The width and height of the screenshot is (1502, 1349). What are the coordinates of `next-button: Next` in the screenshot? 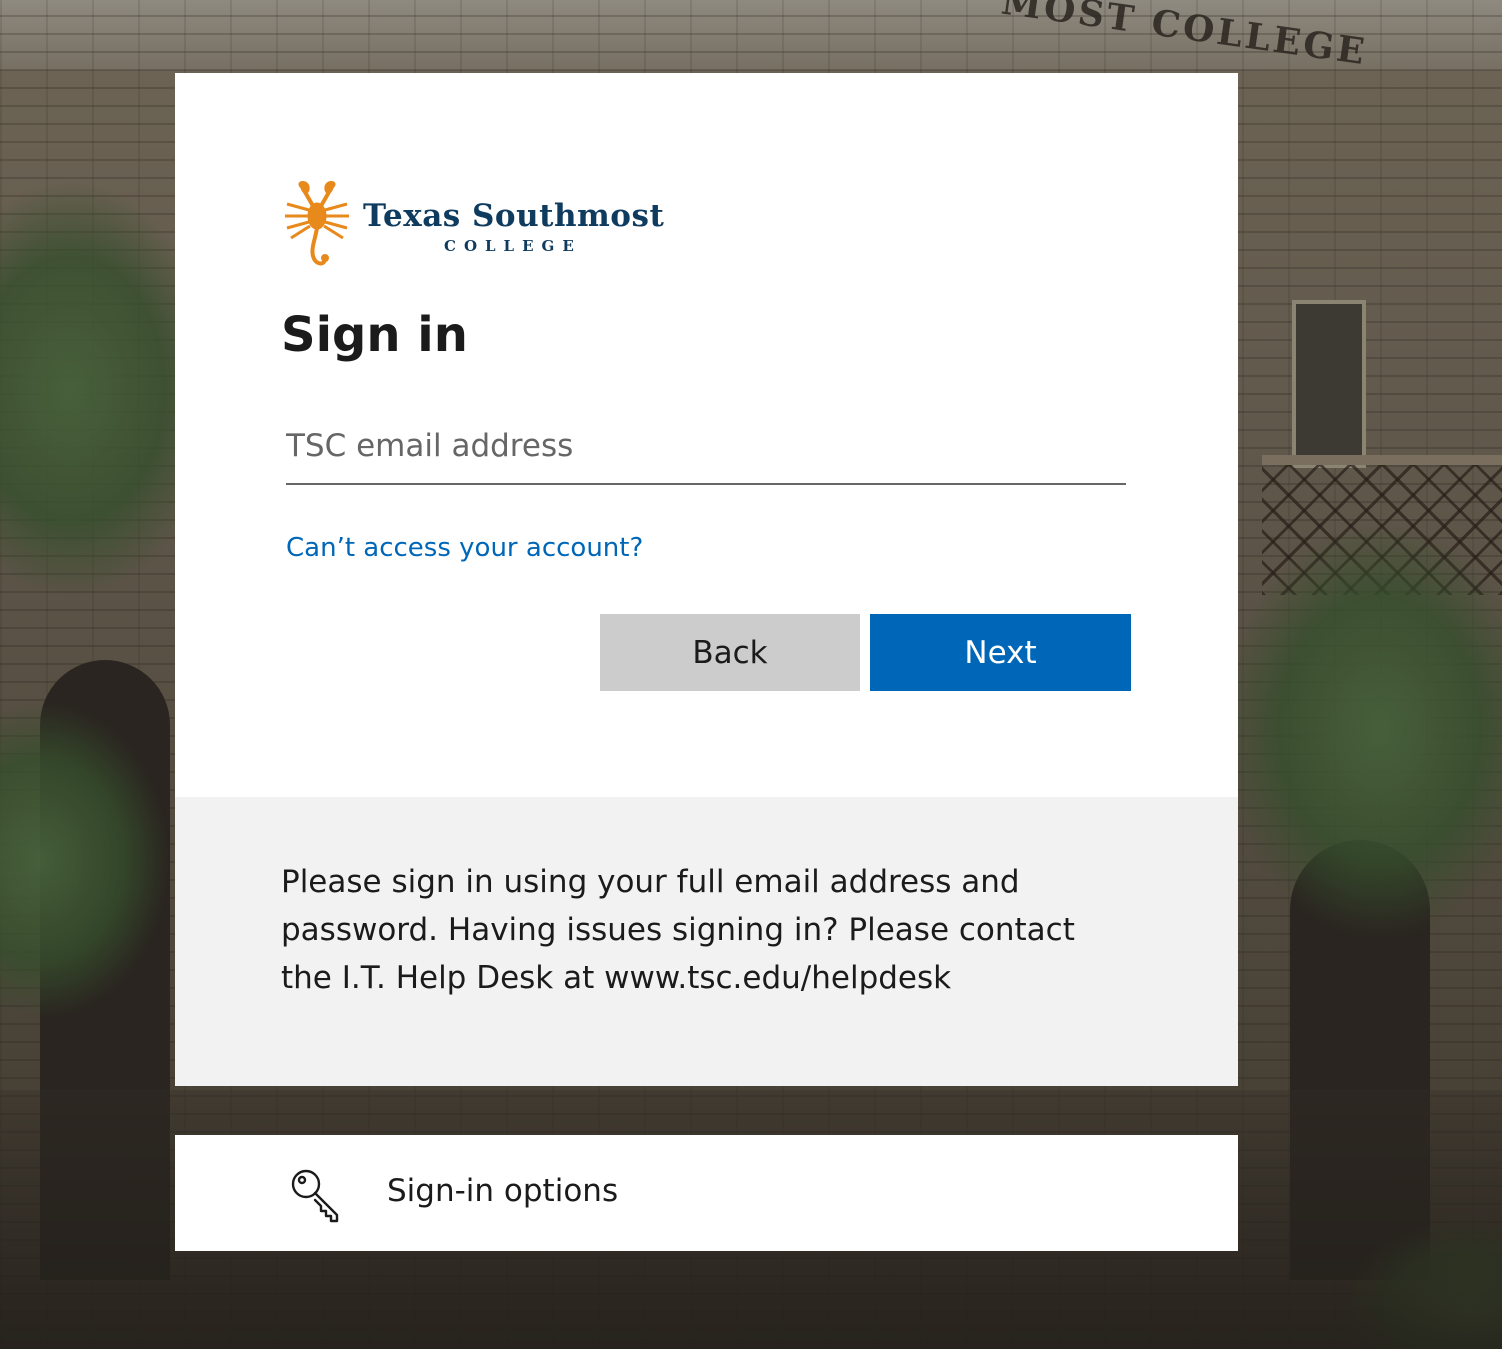 It's located at (1000, 652).